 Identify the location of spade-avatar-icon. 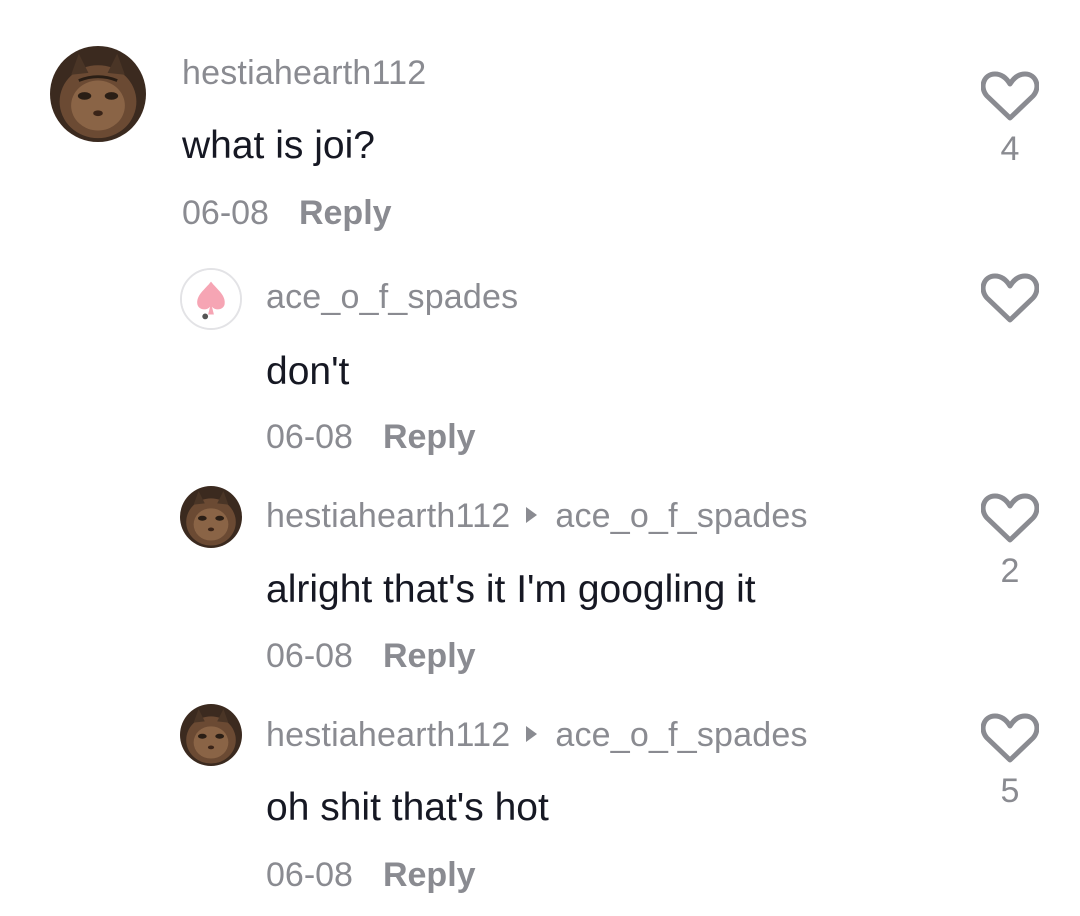
(211, 299).